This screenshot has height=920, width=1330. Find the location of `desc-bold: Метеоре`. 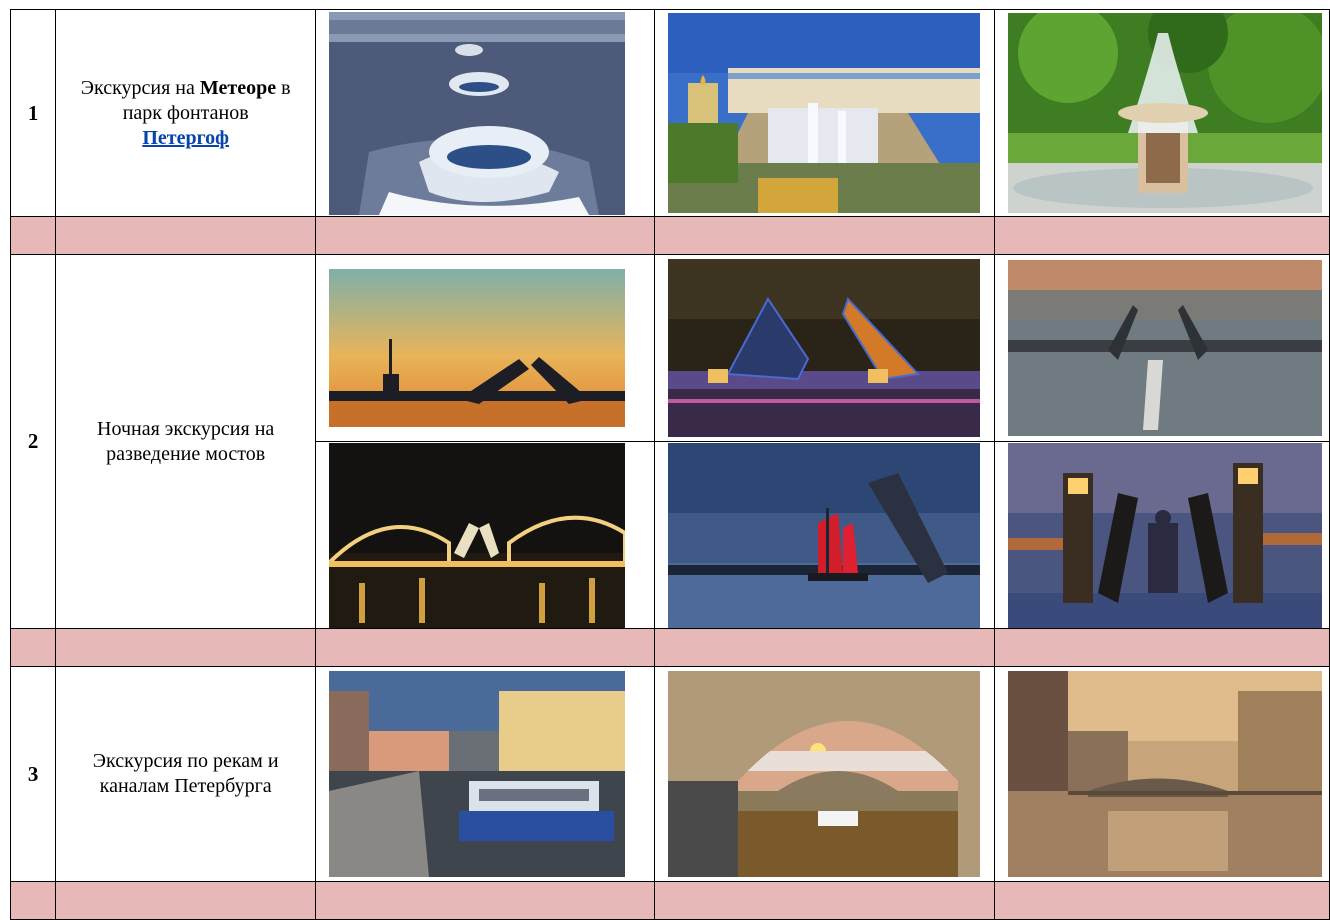

desc-bold: Метеоре is located at coordinates (238, 87).